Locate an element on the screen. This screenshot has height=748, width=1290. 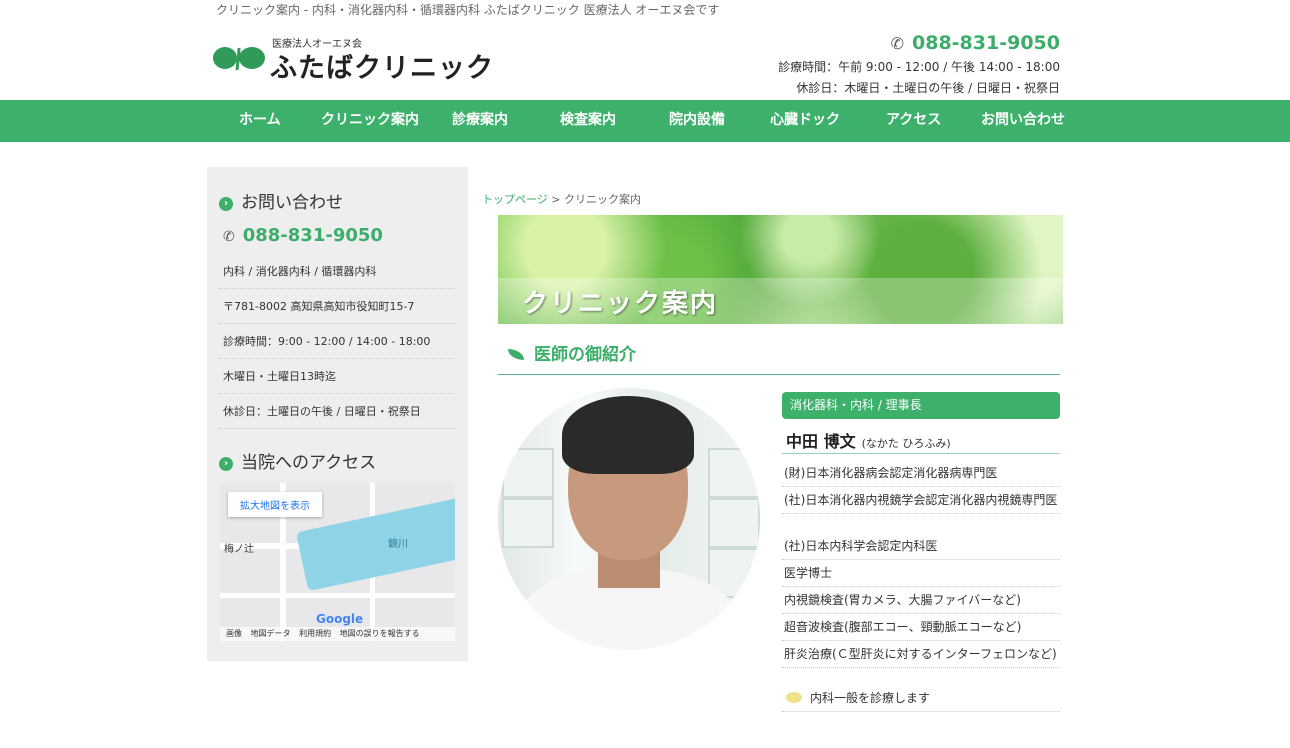
google-logo: Google is located at coordinates (339, 619).